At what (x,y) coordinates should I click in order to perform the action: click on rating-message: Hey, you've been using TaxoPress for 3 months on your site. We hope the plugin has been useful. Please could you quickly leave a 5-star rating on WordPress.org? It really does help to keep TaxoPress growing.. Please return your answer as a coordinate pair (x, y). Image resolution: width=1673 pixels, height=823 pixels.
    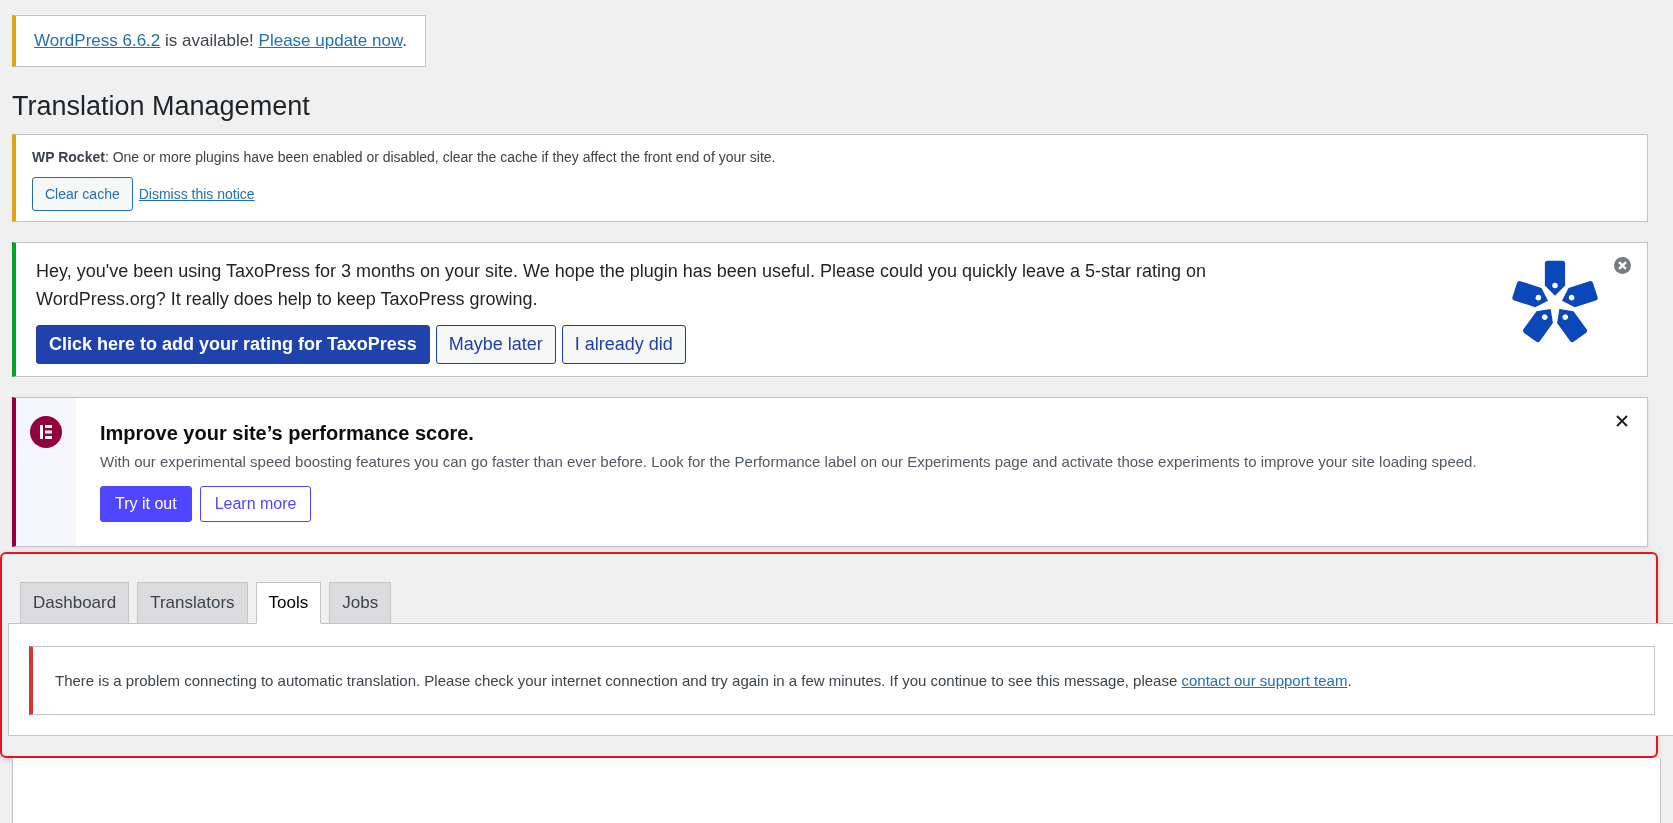
    Looking at the image, I should click on (622, 285).